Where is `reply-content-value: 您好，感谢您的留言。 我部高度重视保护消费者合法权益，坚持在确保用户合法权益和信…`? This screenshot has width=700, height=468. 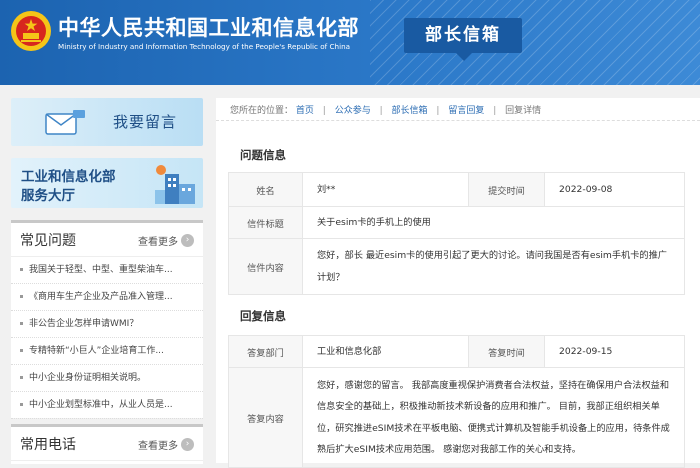 reply-content-value: 您好，感谢您的留言。 我部高度重视保护消费者合法权益，坚持在确保用户合法权益和信… is located at coordinates (493, 417).